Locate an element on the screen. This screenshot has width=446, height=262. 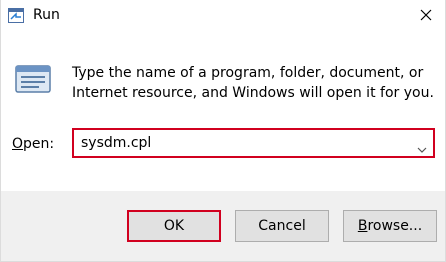
cancel-button: Cancel is located at coordinates (282, 226).